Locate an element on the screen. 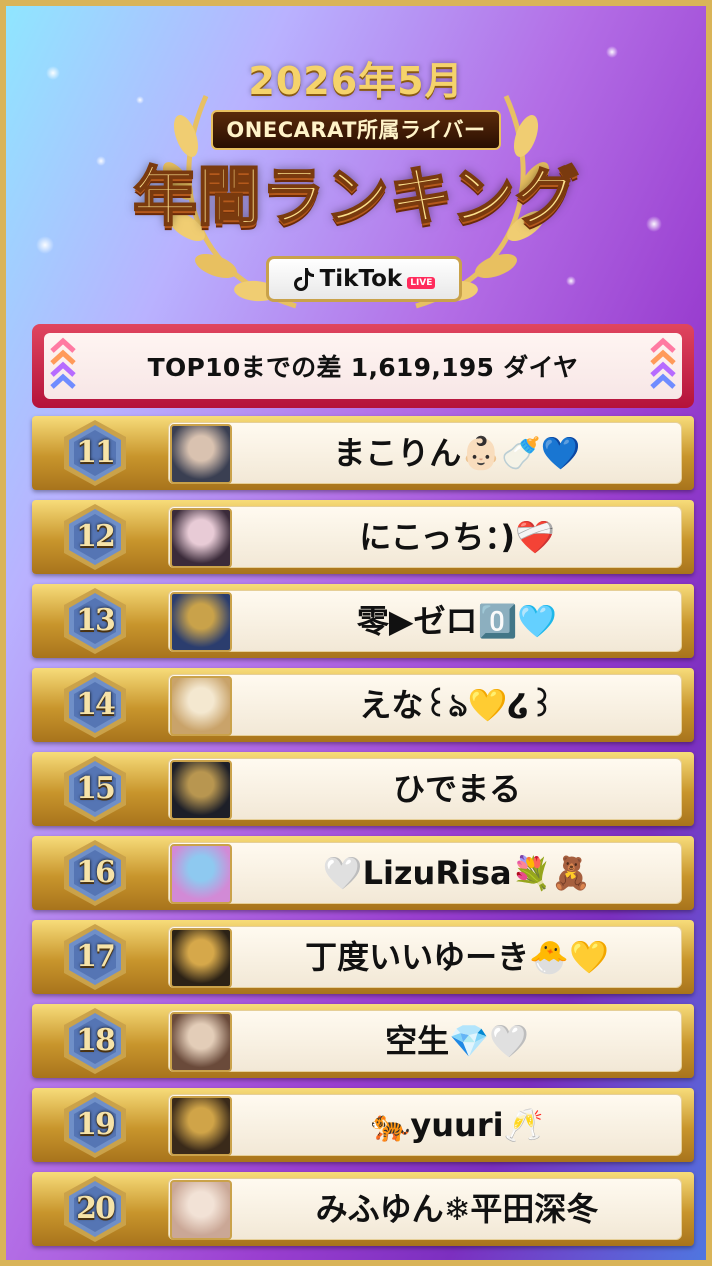 The width and height of the screenshot is (712, 1266). gap-text: TOP10までの差 1,619,195 ダイヤ is located at coordinates (363, 367).